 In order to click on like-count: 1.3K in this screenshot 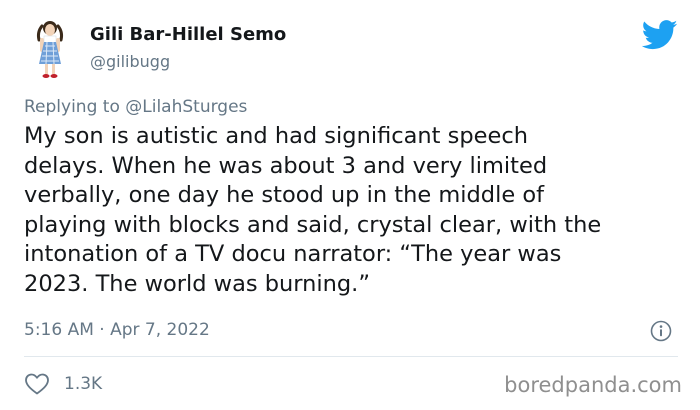, I will do `click(83, 384)`.